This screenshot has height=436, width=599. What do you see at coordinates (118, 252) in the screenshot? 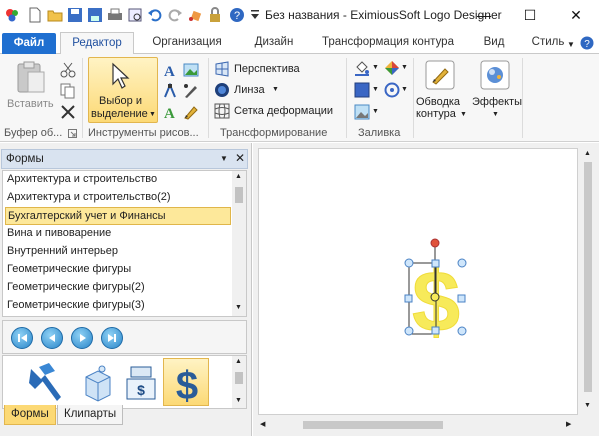
I see `list-item: Внутренний интерьер` at bounding box center [118, 252].